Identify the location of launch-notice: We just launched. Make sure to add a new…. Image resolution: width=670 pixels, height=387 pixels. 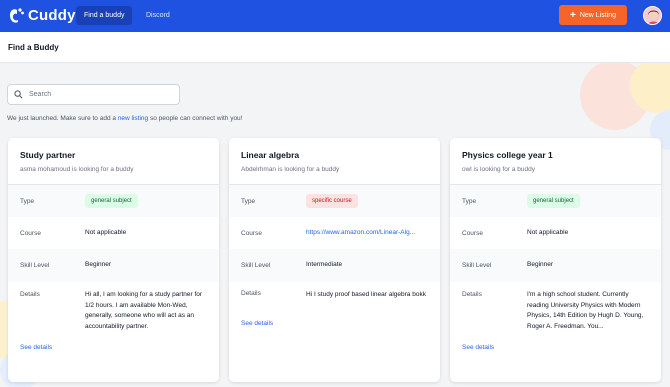
(124, 118).